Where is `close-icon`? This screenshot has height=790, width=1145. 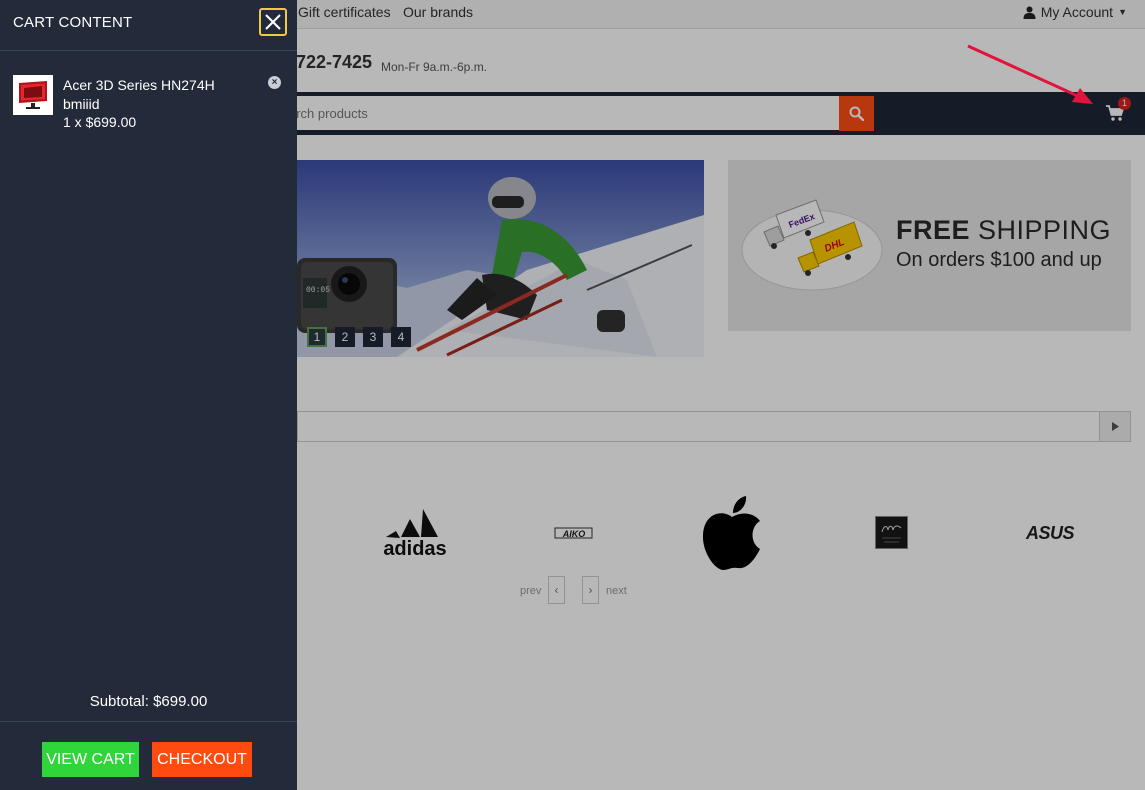
close-icon is located at coordinates (273, 22).